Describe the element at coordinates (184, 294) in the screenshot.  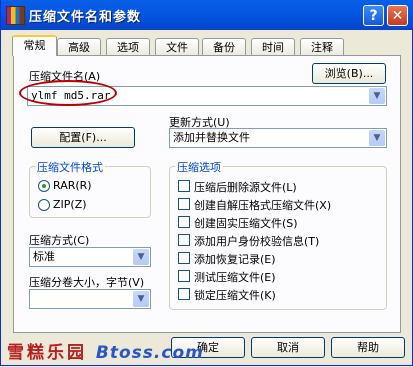
I see `lock-archive-checkbox` at that location.